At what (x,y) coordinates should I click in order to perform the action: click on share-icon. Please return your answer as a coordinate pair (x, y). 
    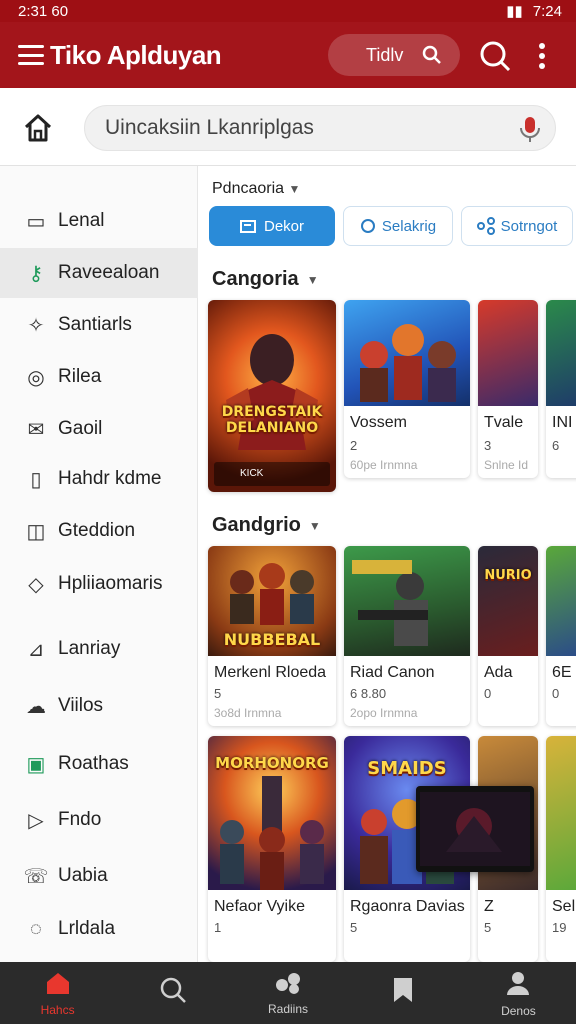
    Looking at the image, I should click on (485, 226).